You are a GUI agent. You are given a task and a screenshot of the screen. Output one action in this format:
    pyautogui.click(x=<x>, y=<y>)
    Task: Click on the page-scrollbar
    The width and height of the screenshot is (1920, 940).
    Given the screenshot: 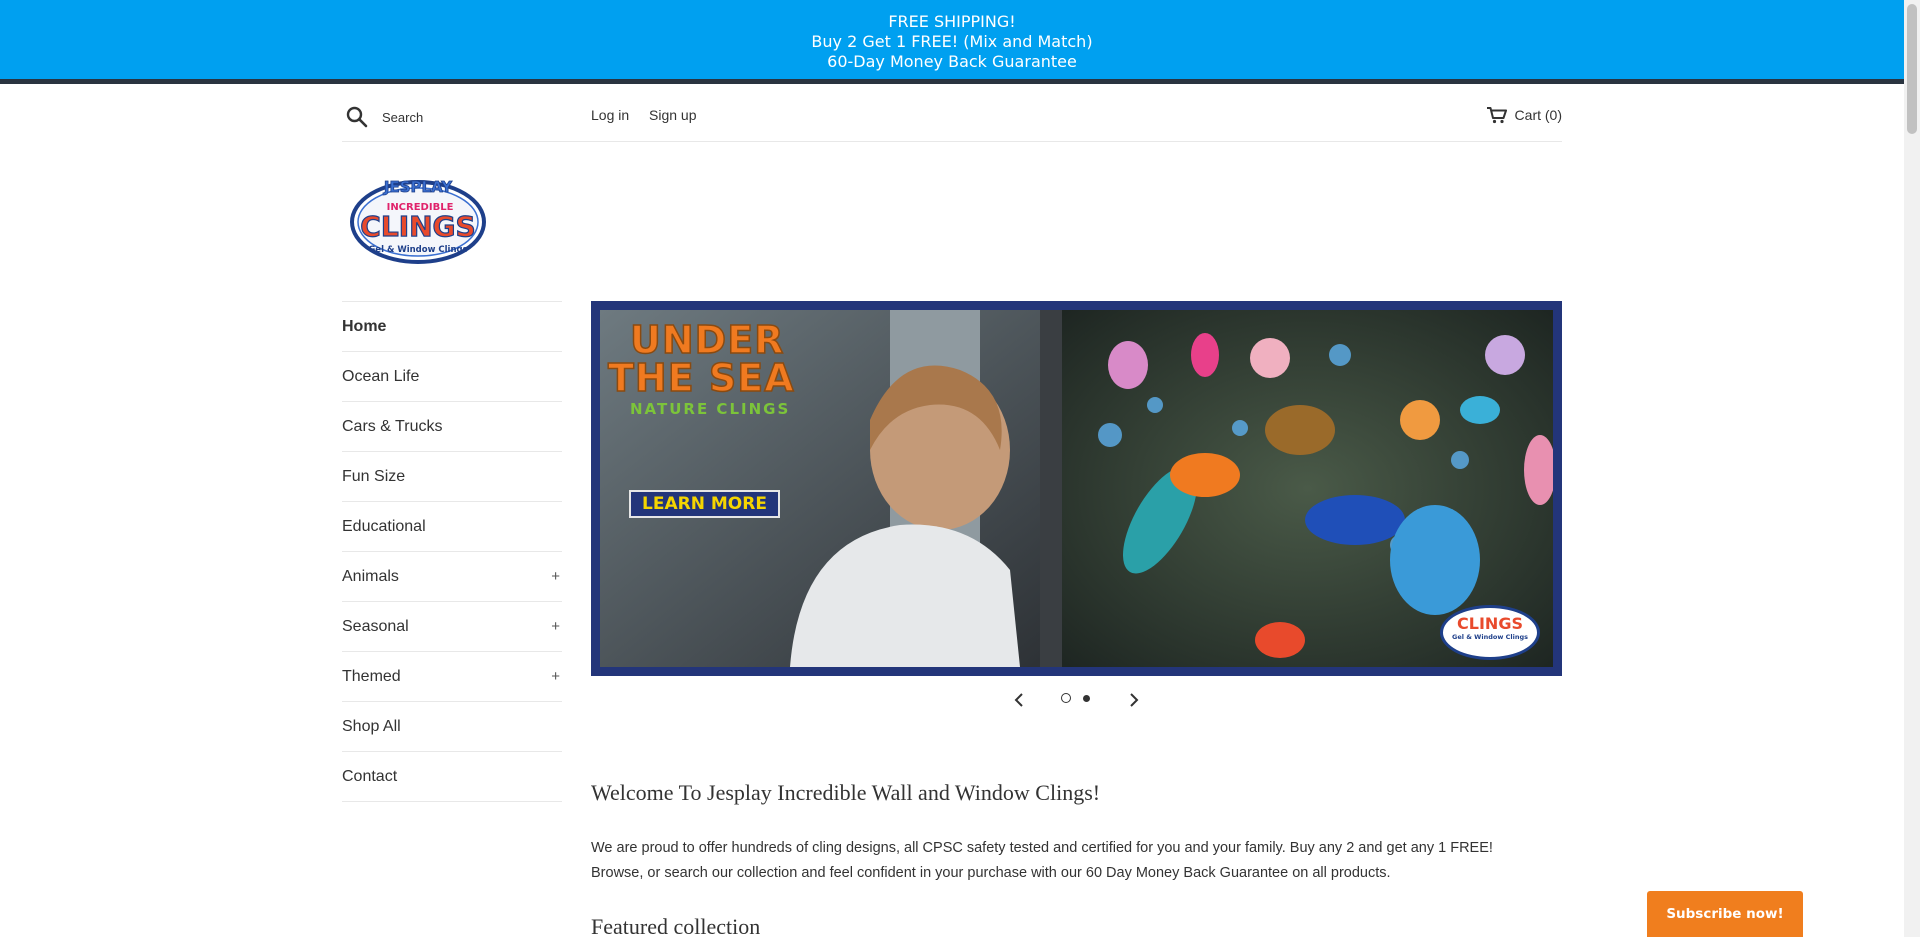 What is the action you would take?
    pyautogui.click(x=1912, y=468)
    